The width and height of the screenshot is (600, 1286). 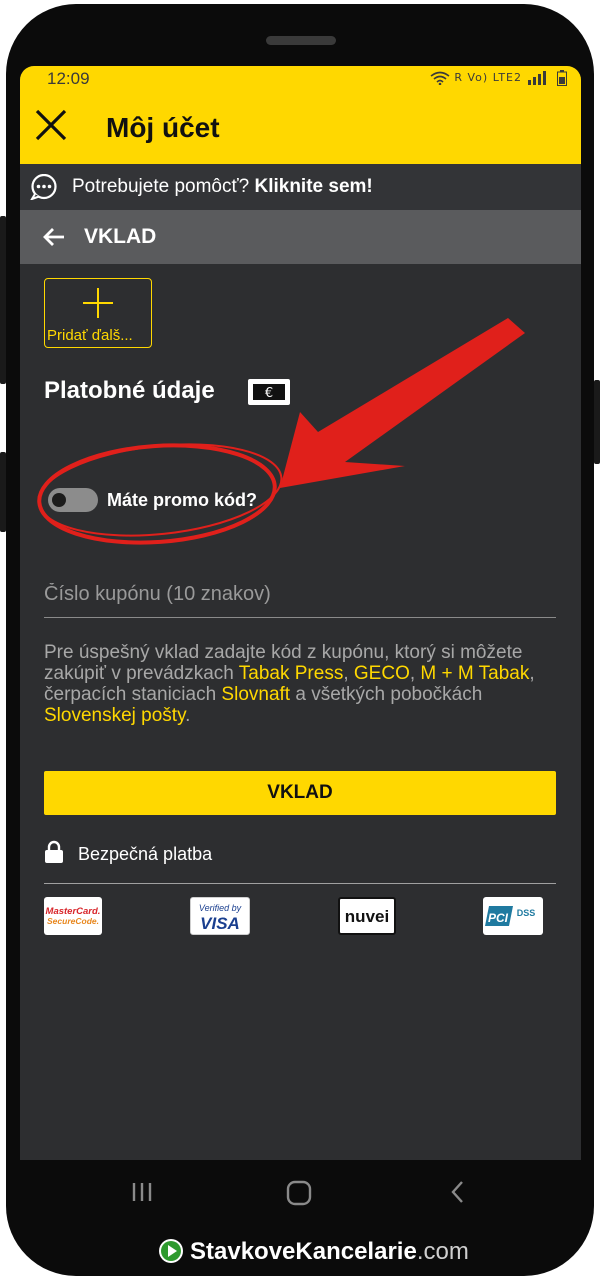 What do you see at coordinates (73, 921) in the screenshot?
I see `mastercard-logo-line2: SecureCode.` at bounding box center [73, 921].